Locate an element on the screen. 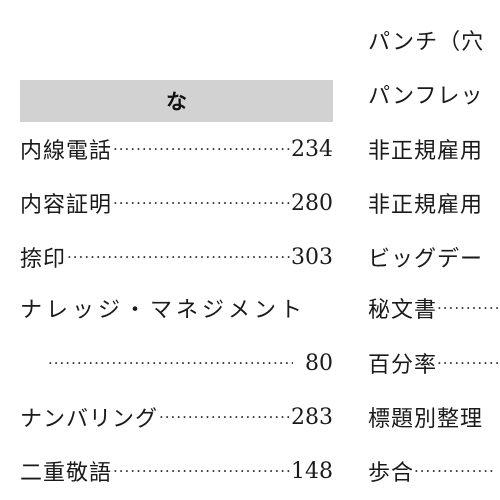 The height and width of the screenshot is (500, 500). entry-term: 捺印 is located at coordinates (43, 259).